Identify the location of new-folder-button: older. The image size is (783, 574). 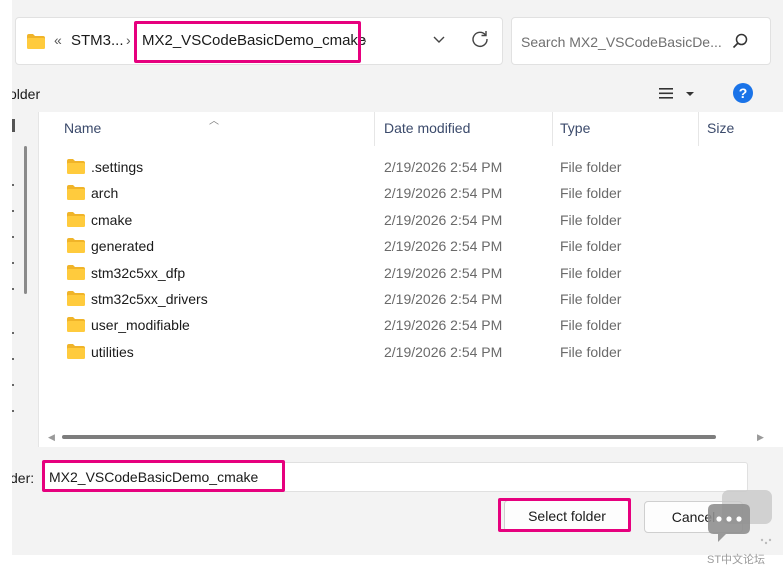
(26, 94).